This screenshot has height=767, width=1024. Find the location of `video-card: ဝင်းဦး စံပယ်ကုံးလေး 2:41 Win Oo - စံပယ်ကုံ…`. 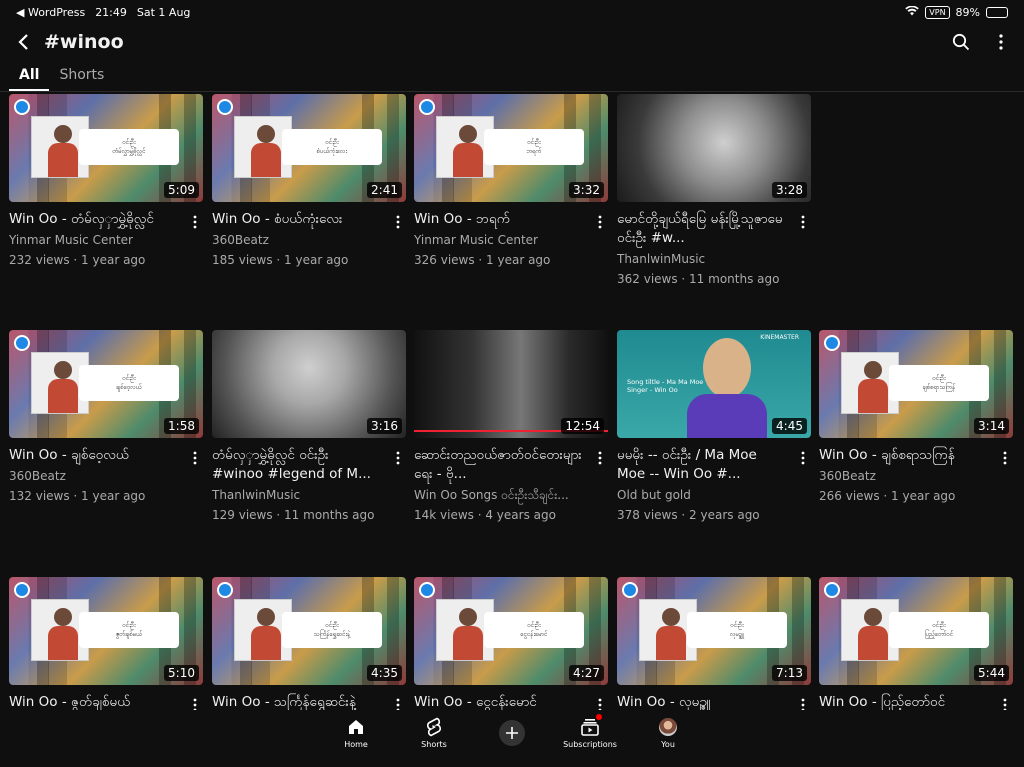

video-card: ဝင်းဦး စံပယ်ကုံးလေး 2:41 Win Oo - စံပယ်ကုံ… is located at coordinates (309, 181).